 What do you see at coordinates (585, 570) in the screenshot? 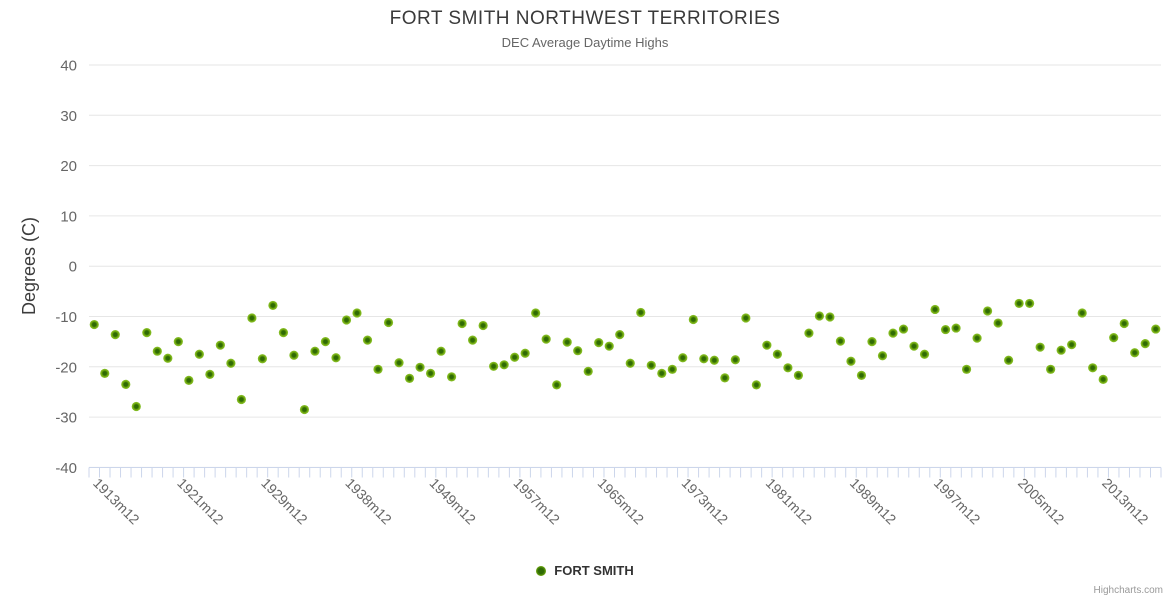
I see `legend-item-fort-smith: FORT SMITH` at bounding box center [585, 570].